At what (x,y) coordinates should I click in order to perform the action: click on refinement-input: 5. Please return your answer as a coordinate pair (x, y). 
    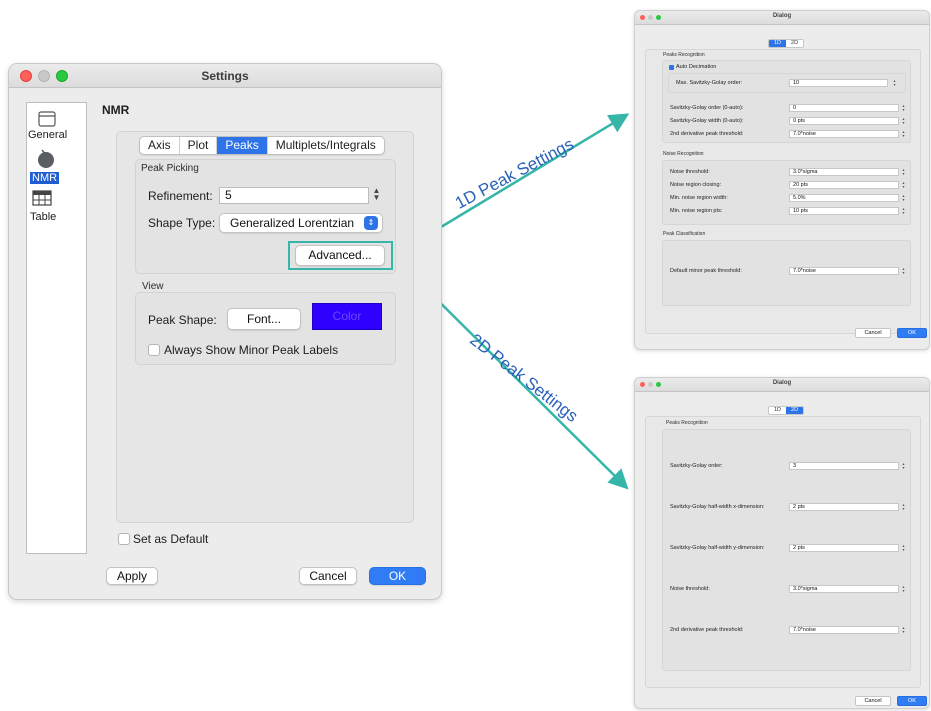
    Looking at the image, I should click on (294, 195).